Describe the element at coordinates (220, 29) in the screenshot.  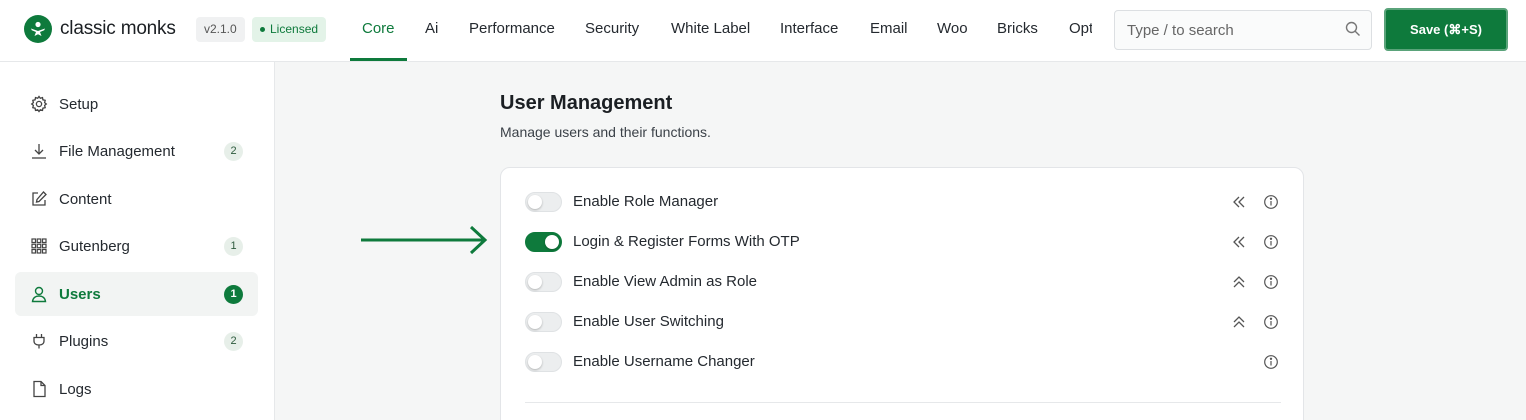
I see `version-badge: v2.1.0` at that location.